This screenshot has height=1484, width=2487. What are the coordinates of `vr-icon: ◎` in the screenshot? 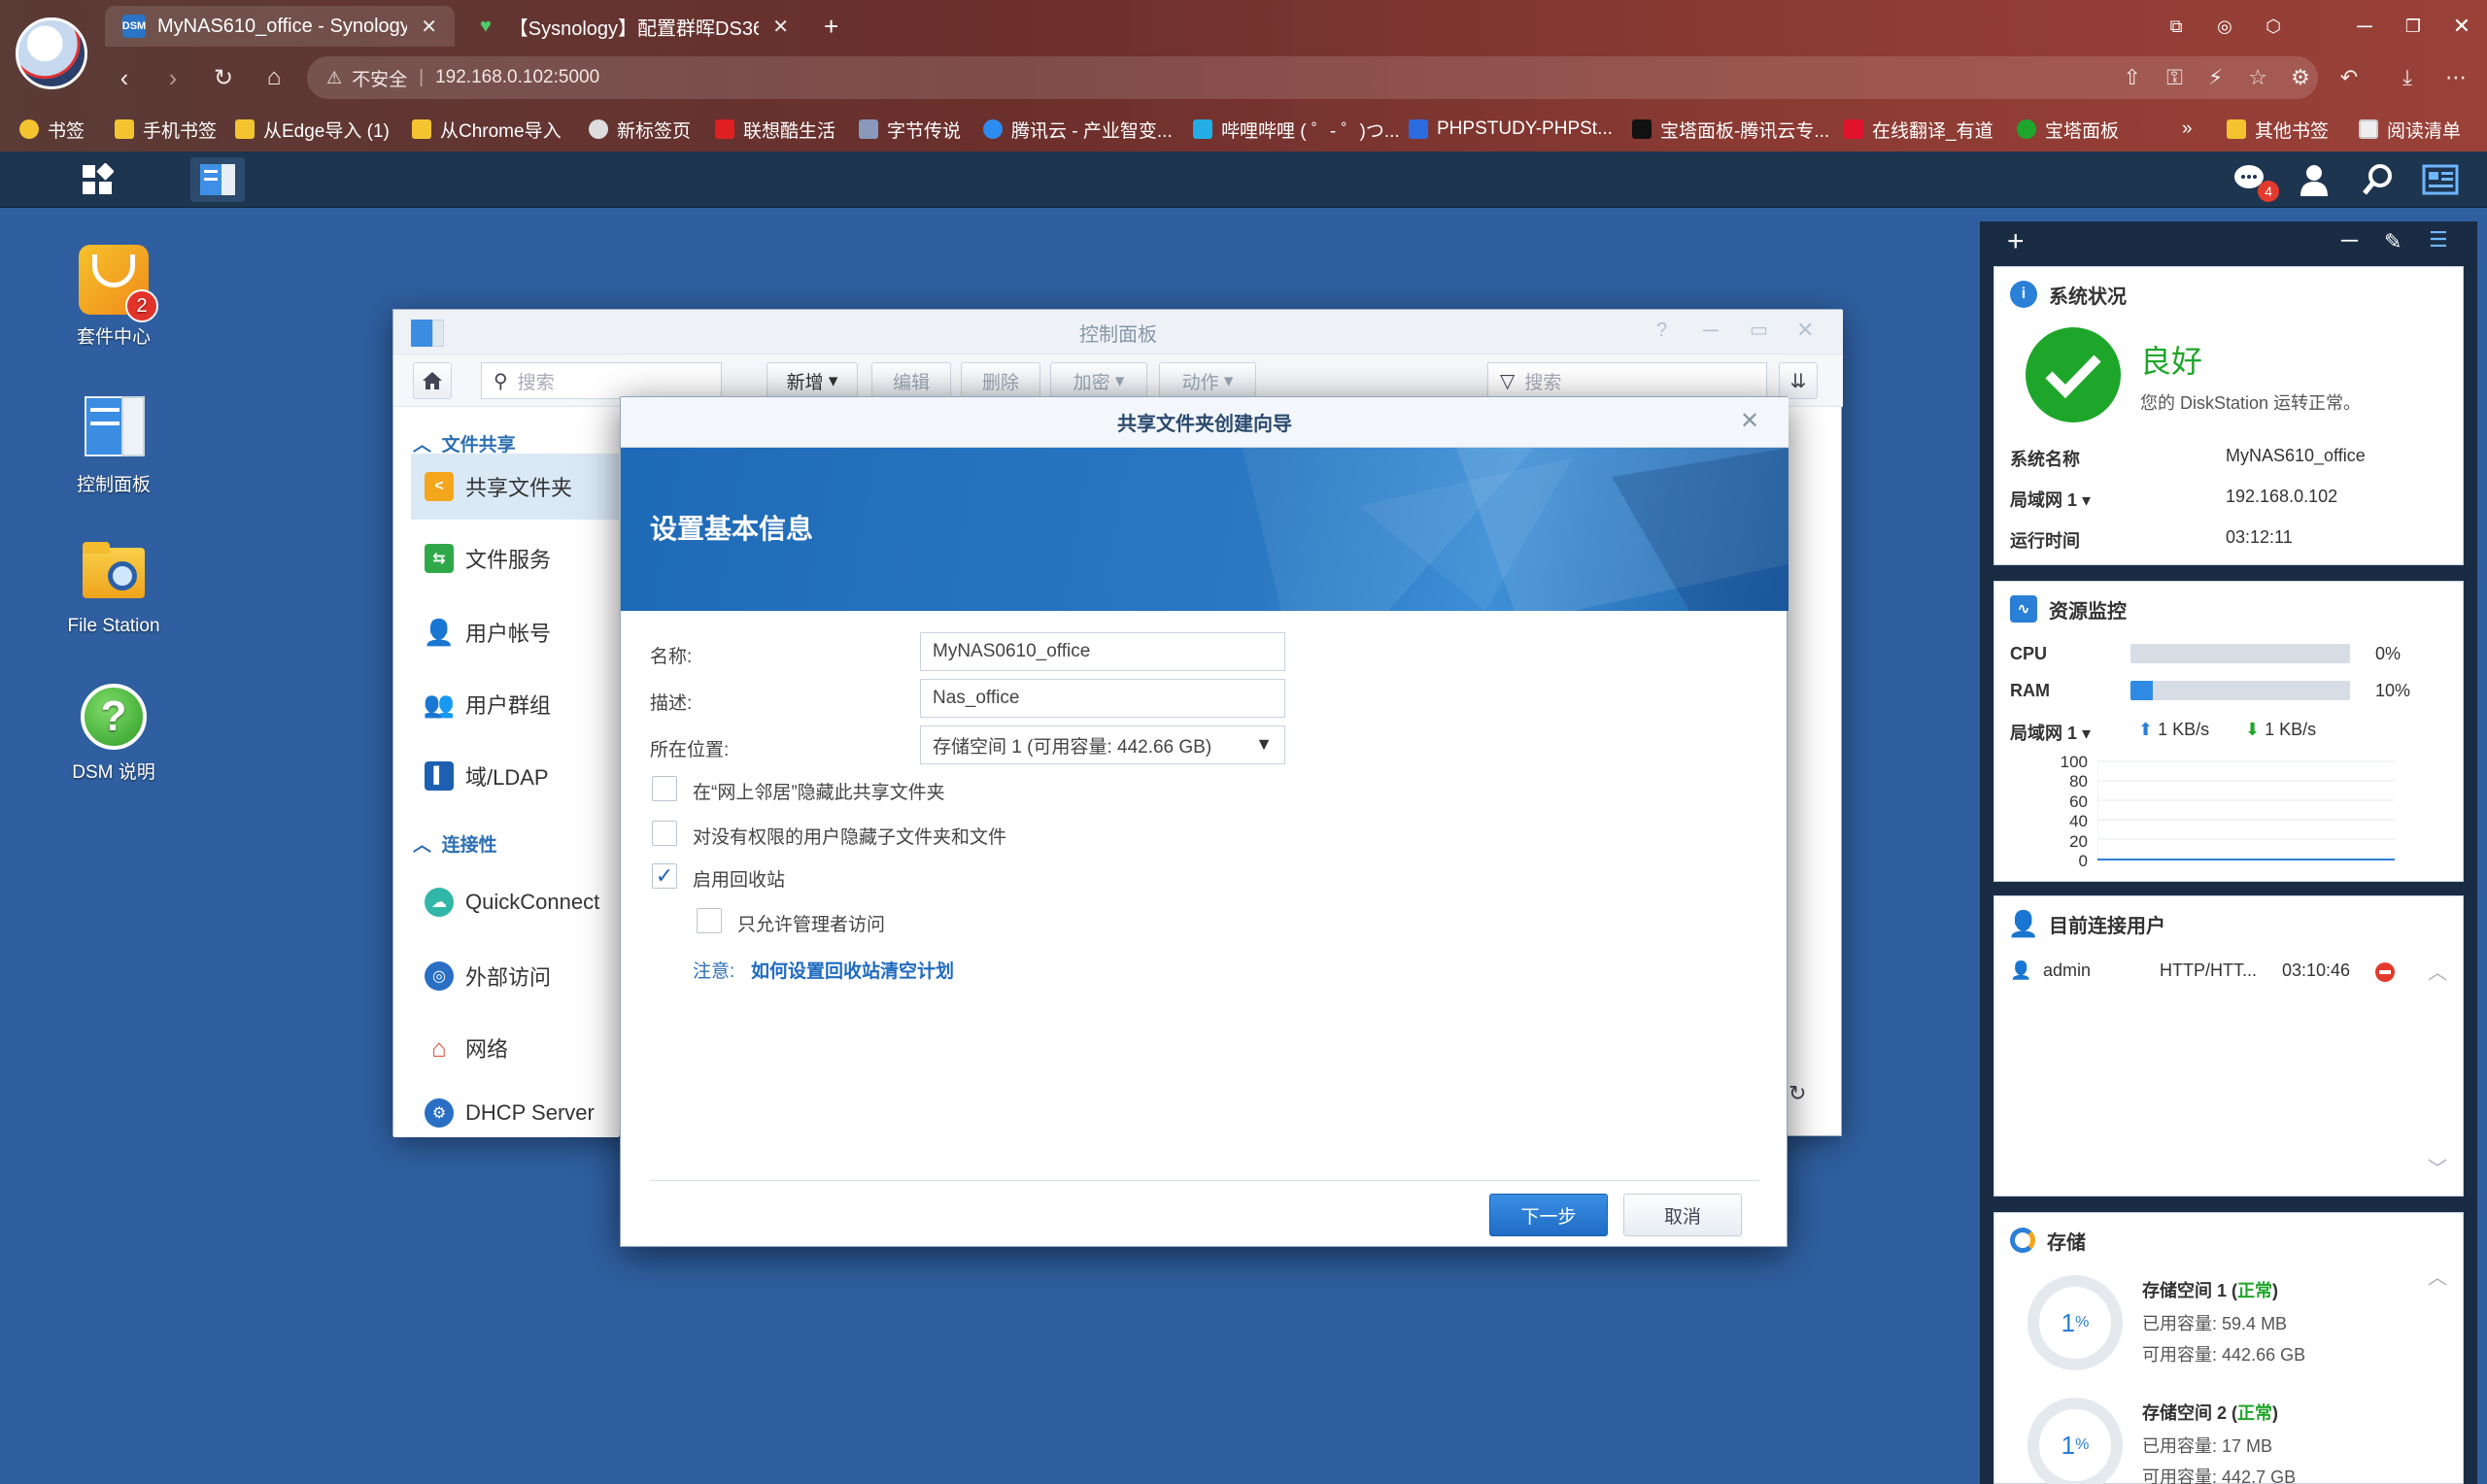 It's located at (2224, 26).